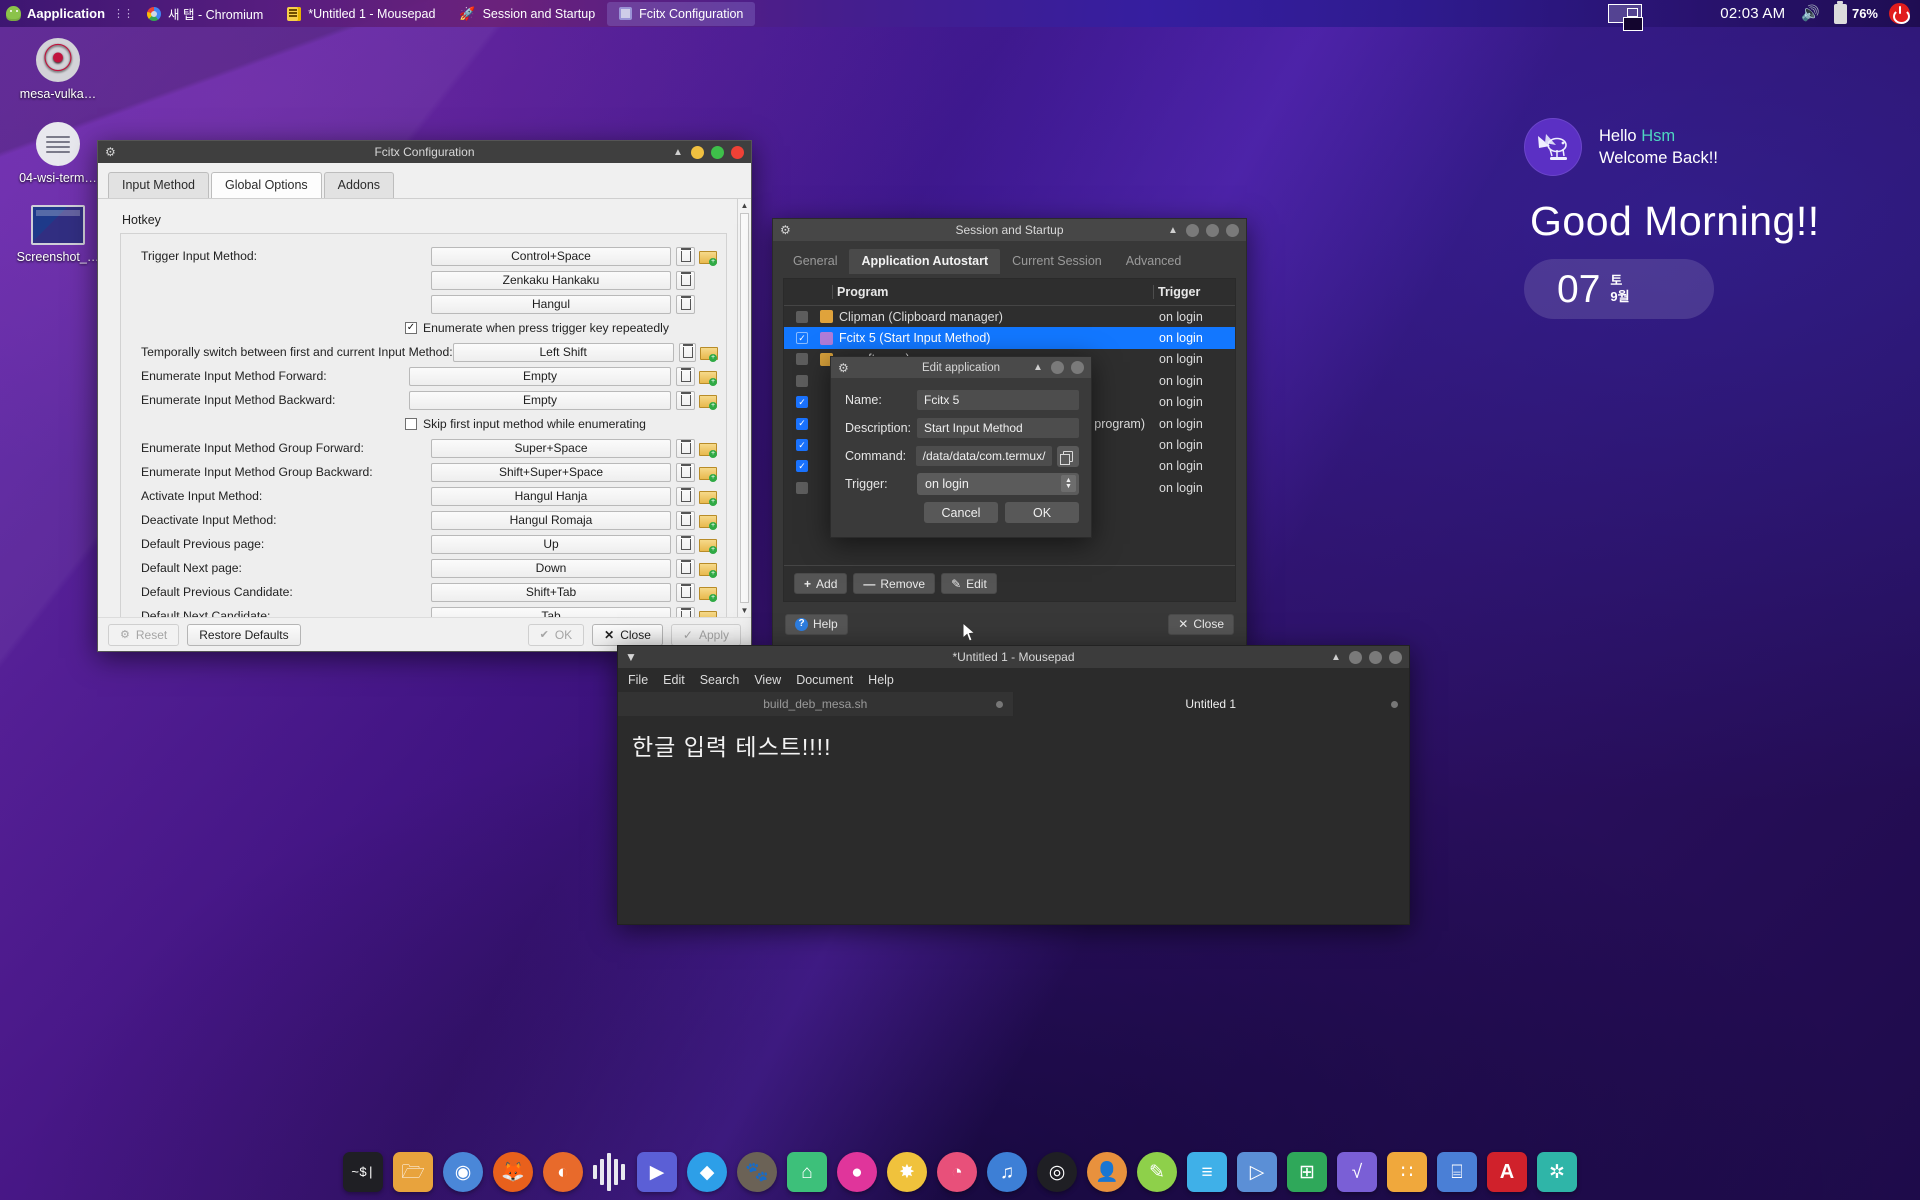 This screenshot has width=1920, height=1200. What do you see at coordinates (359, 185) in the screenshot?
I see `tab-addons: Addons` at bounding box center [359, 185].